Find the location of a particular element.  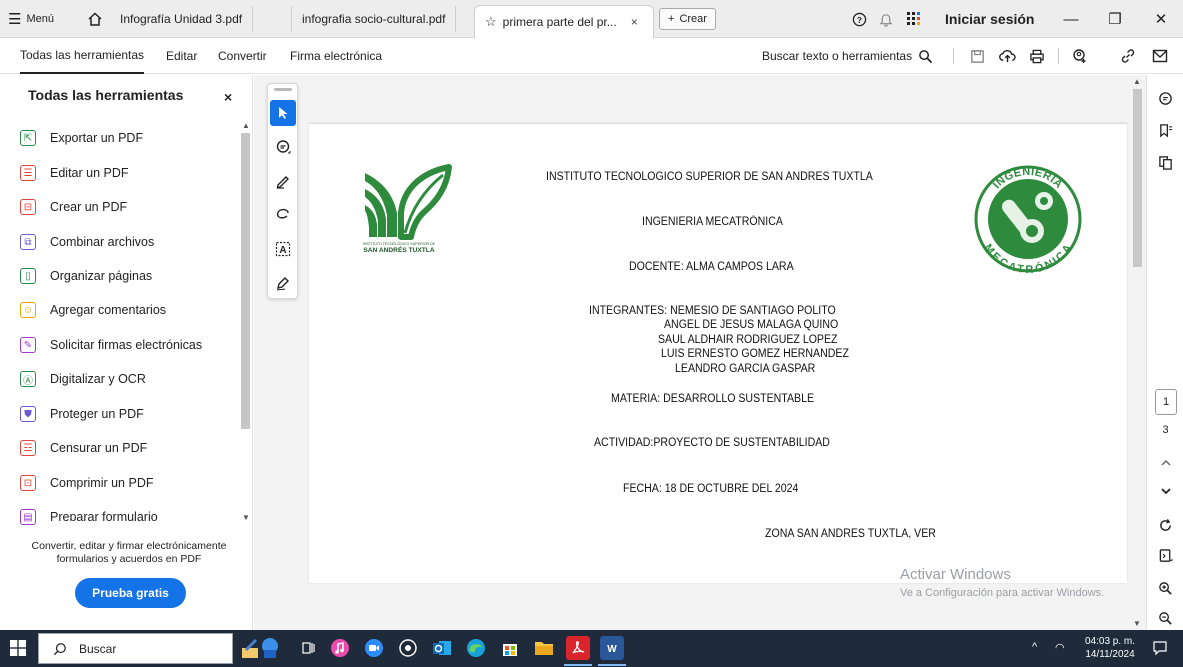

bookmarks-button is located at coordinates (1165, 130).